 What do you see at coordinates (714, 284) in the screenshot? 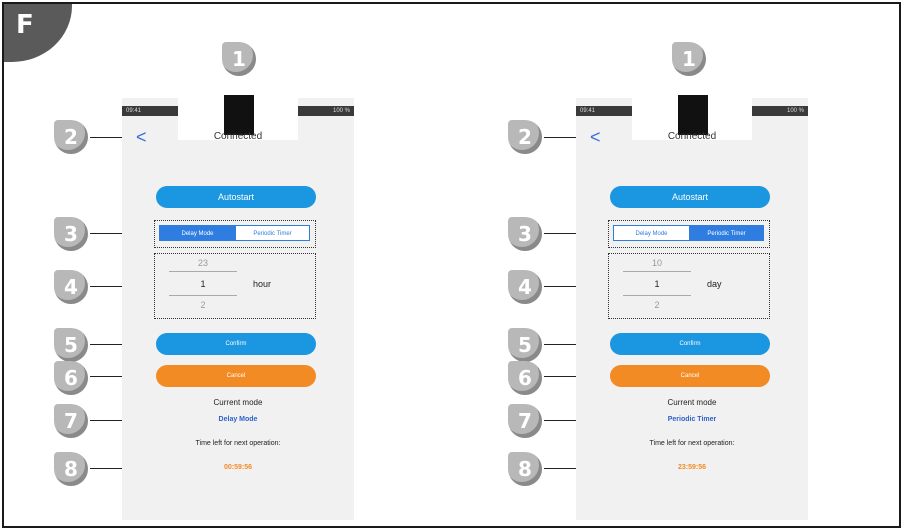
I see `picker-unit-label: day` at bounding box center [714, 284].